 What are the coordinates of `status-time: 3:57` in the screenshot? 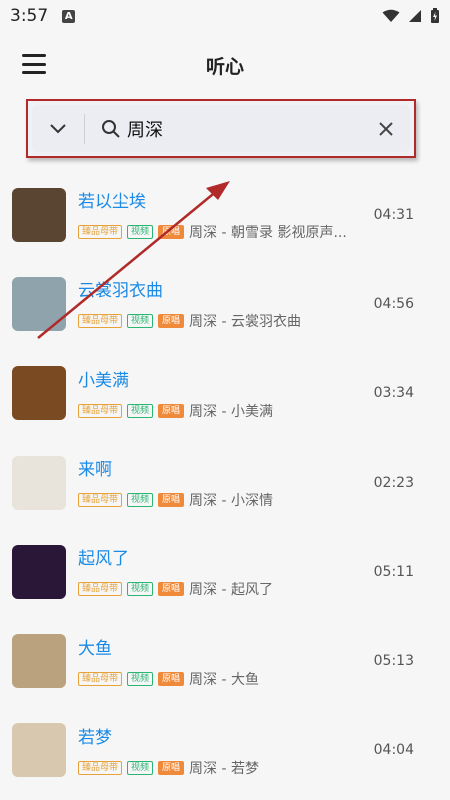 It's located at (29, 16).